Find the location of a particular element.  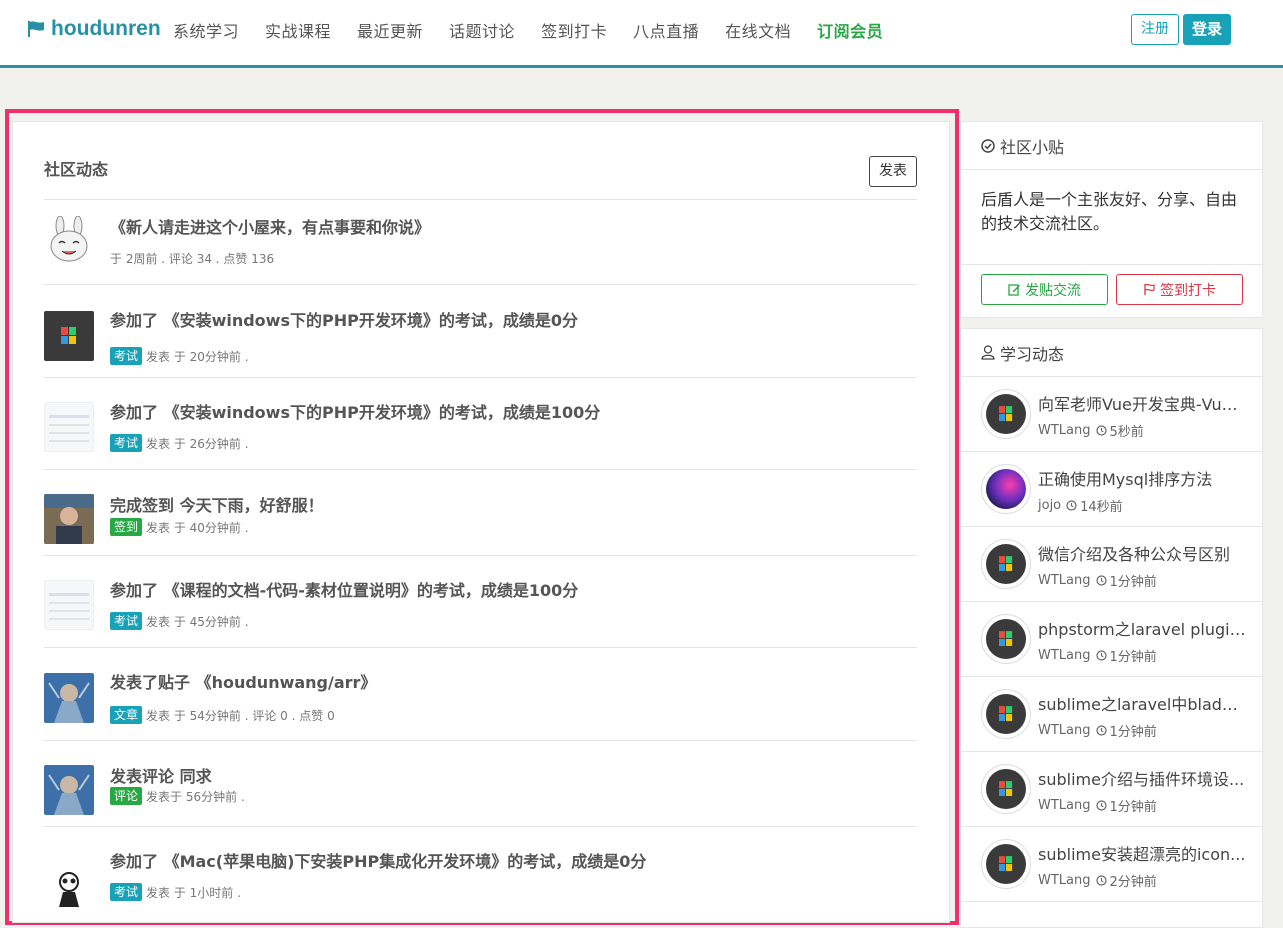

flag-icon is located at coordinates (36, 29).